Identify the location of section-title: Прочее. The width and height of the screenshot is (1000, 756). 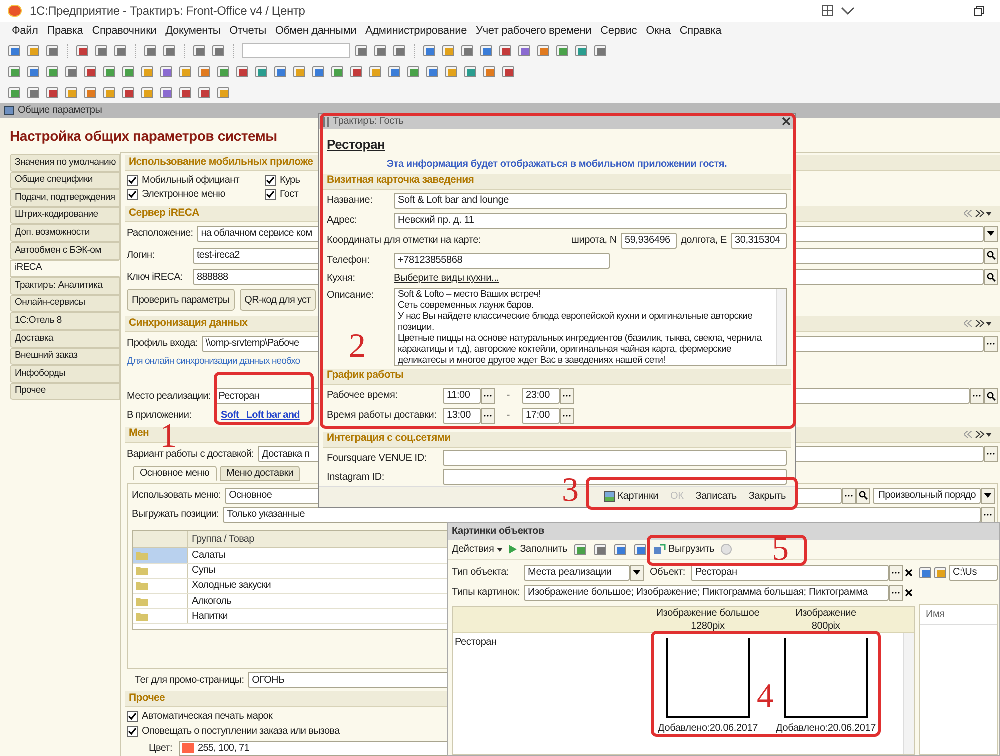
(147, 698).